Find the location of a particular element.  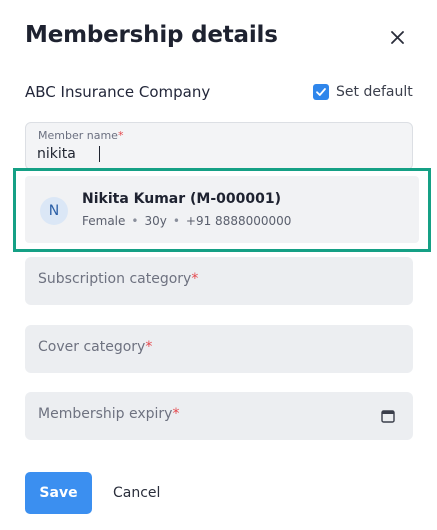

cover-category-label: Cover category* is located at coordinates (95, 347).